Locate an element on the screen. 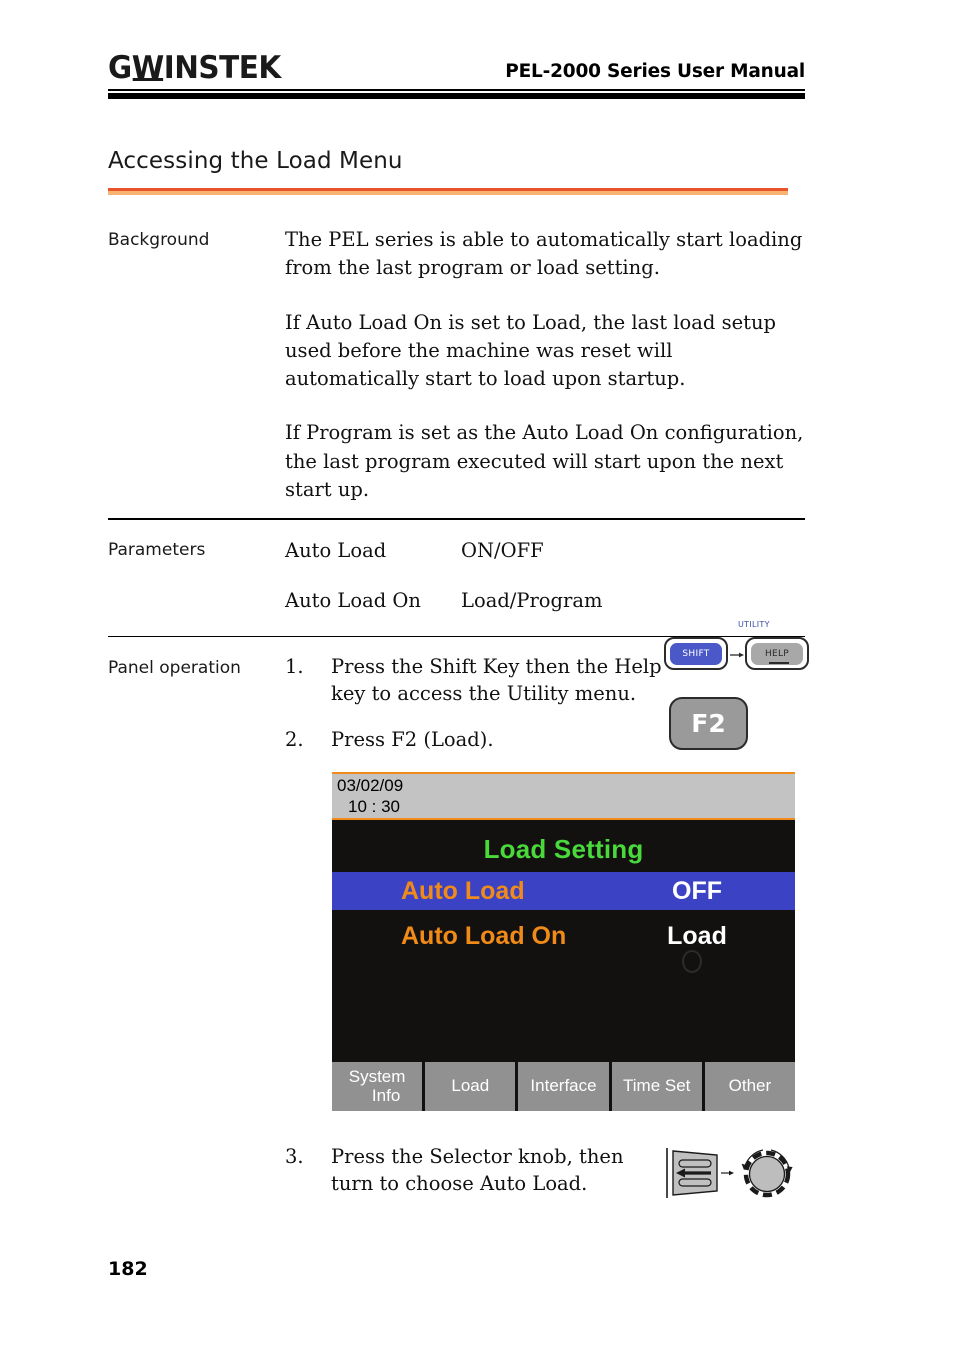 The image size is (954, 1349). selector-knob-graphic is located at coordinates (729, 1173).